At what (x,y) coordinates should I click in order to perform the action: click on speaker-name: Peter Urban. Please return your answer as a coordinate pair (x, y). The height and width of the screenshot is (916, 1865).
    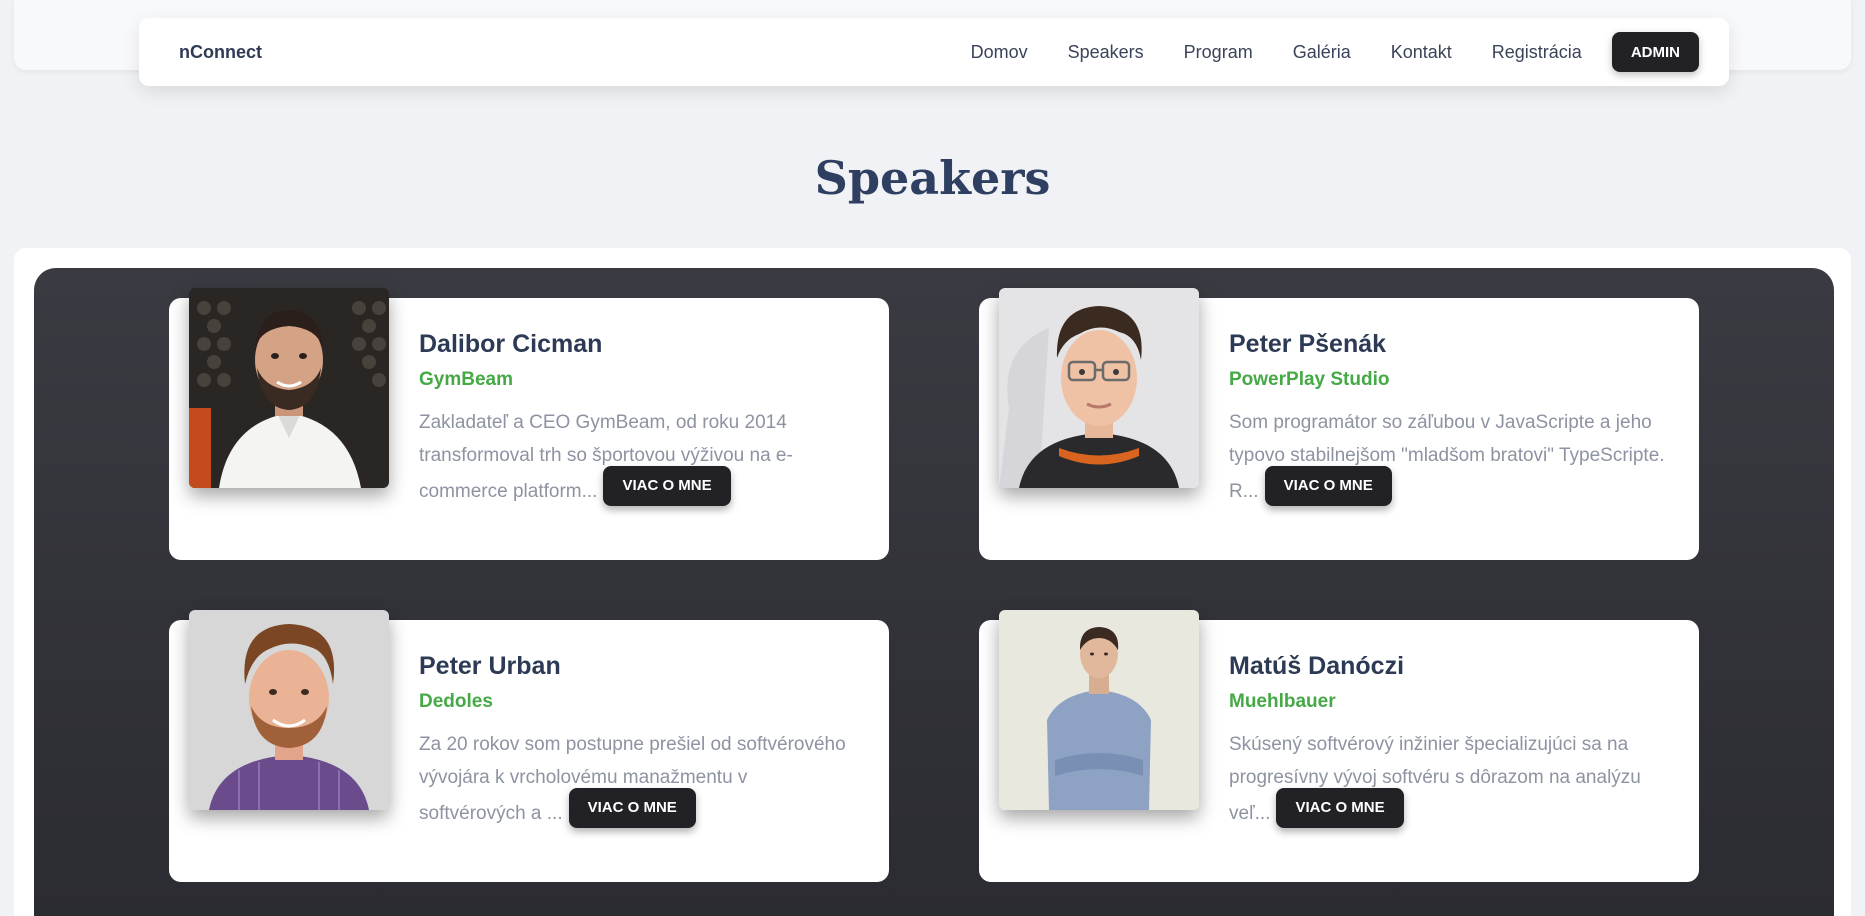
    Looking at the image, I should click on (490, 666).